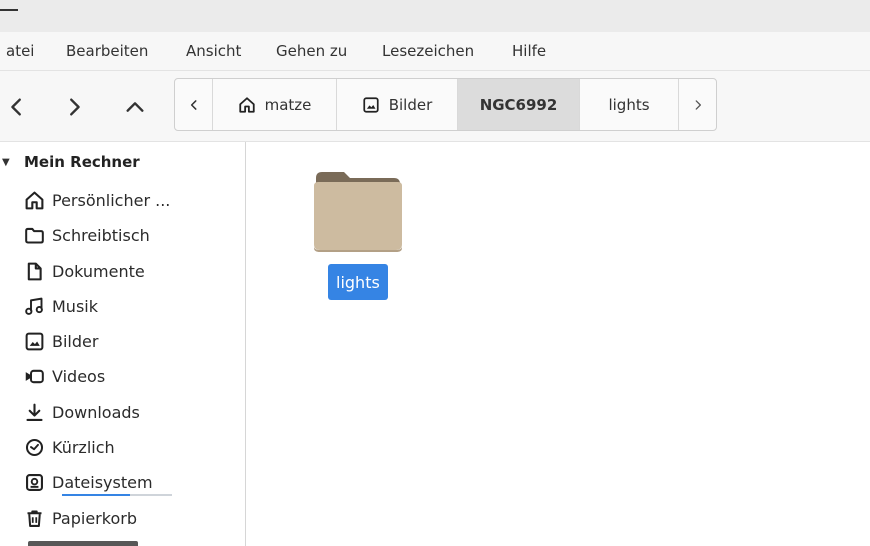 The width and height of the screenshot is (870, 546). Describe the element at coordinates (34, 306) in the screenshot. I see `music-icon` at that location.